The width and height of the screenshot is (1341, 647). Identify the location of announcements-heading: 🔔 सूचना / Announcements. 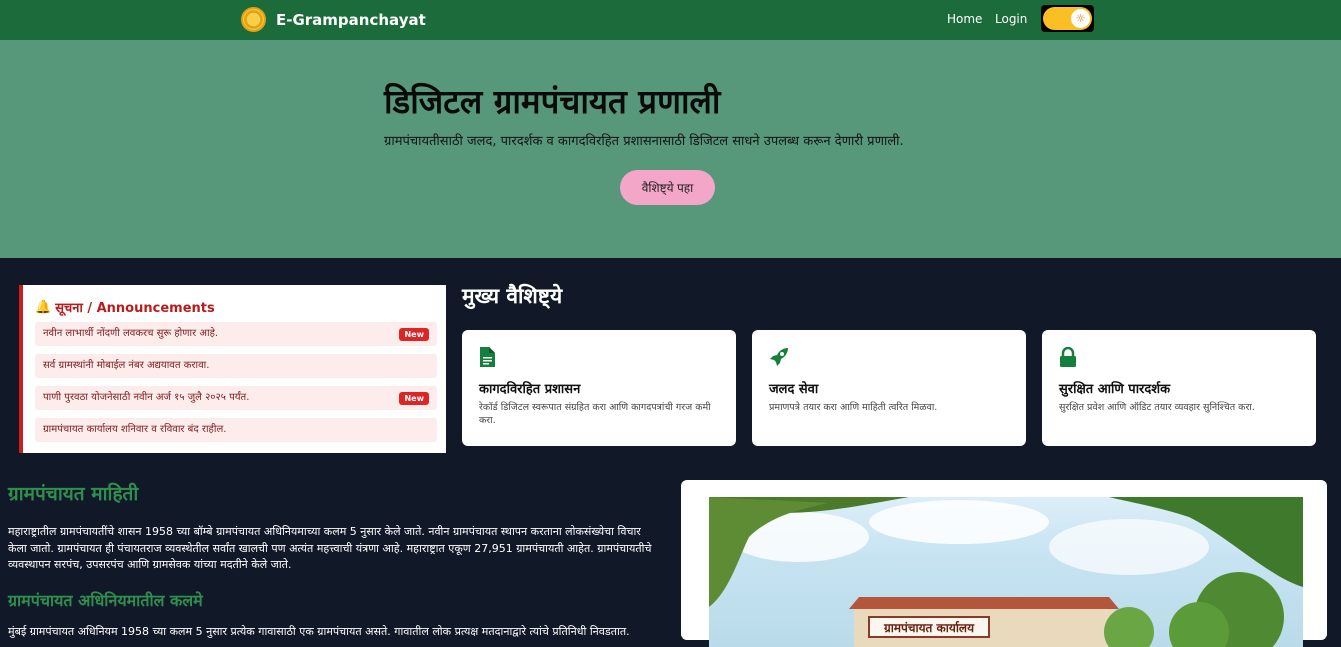
(125, 307).